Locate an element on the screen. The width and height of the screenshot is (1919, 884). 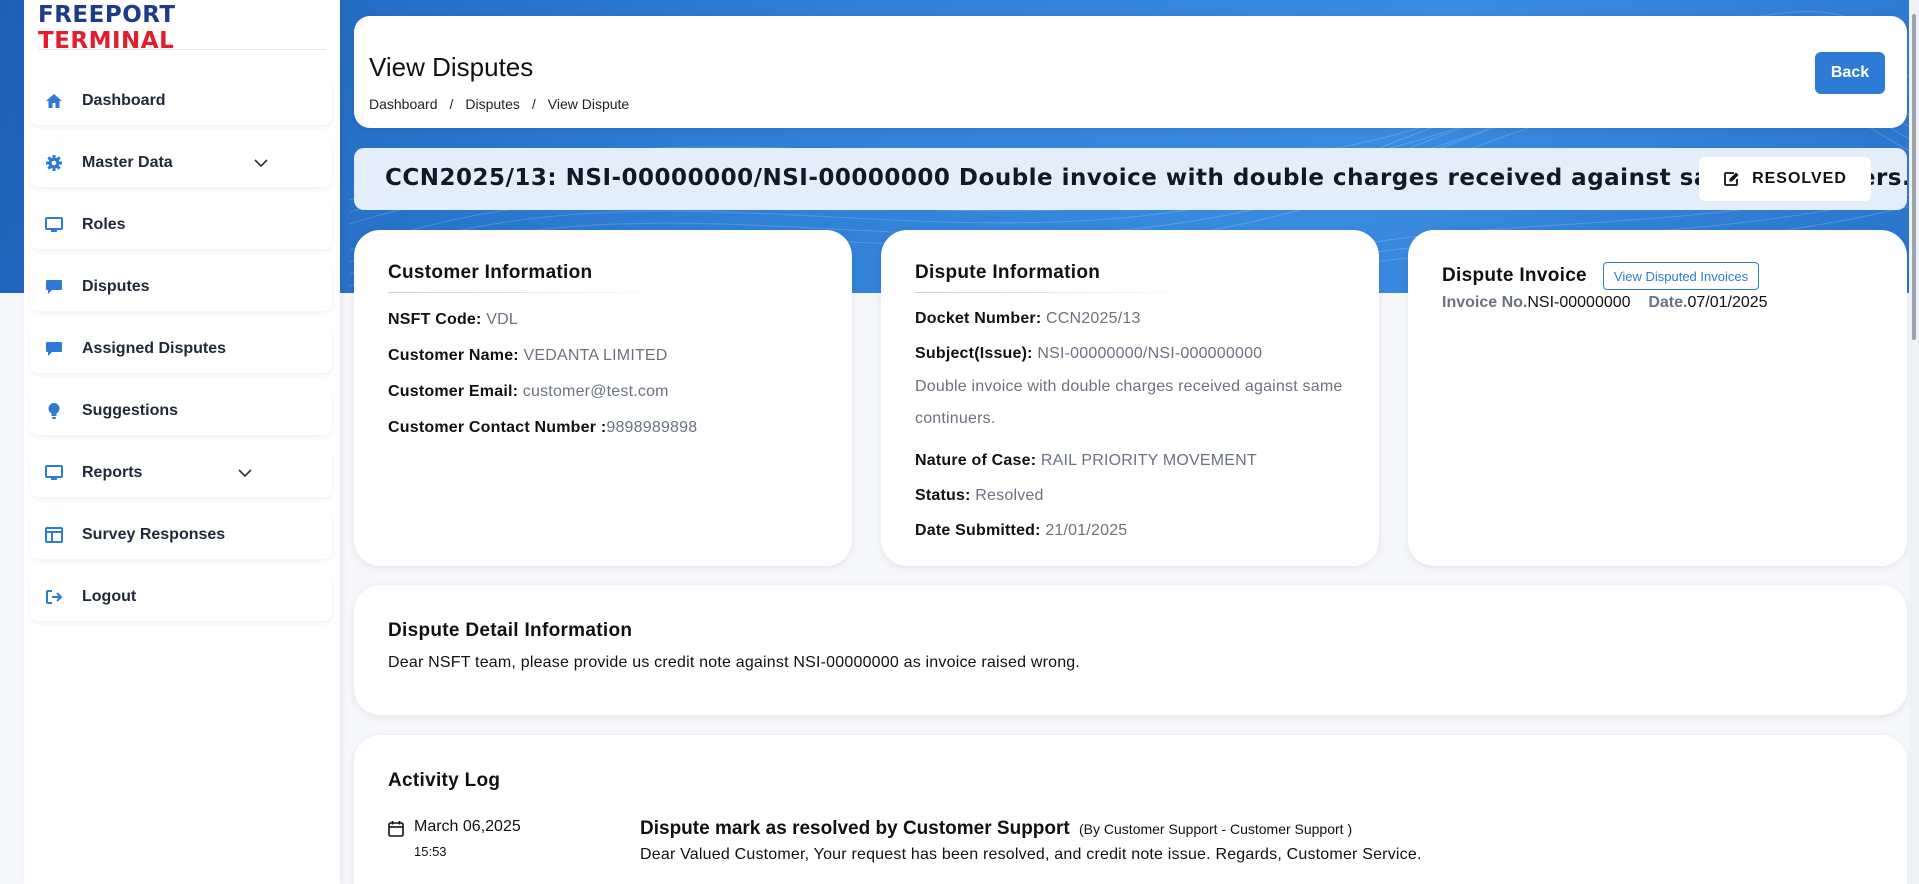
invoice-header: Dispute Invoice View Disputed Invoices is located at coordinates (1657, 276).